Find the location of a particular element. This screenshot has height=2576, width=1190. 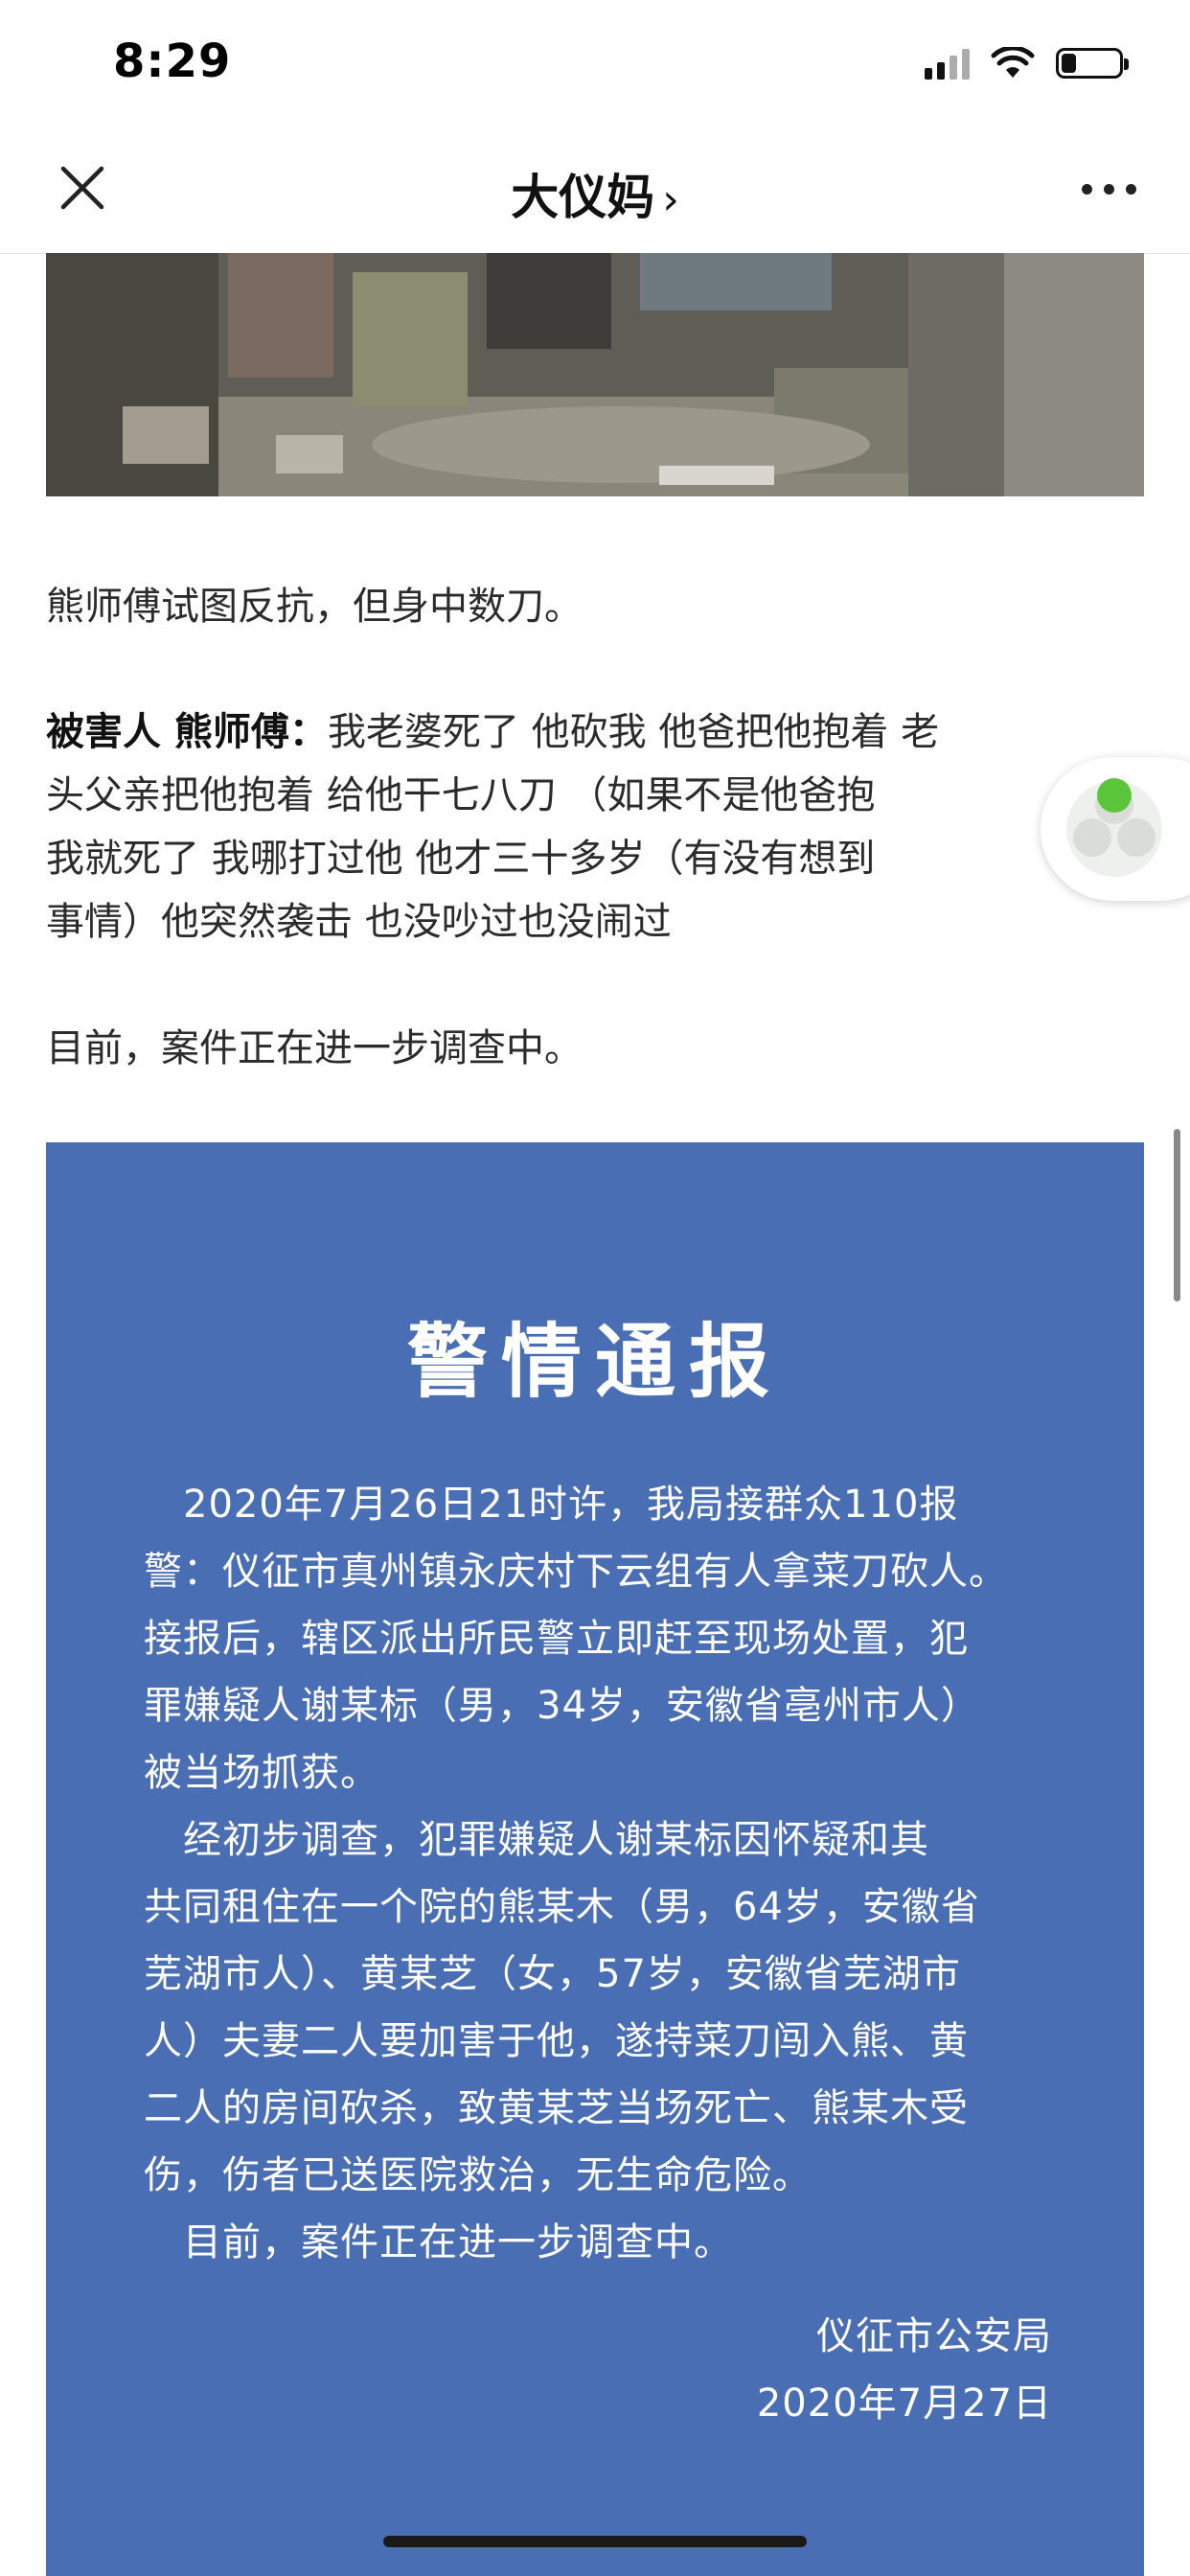

notice-line: 2020年7月26日21时许，我局接群众110报 is located at coordinates (552, 1505).